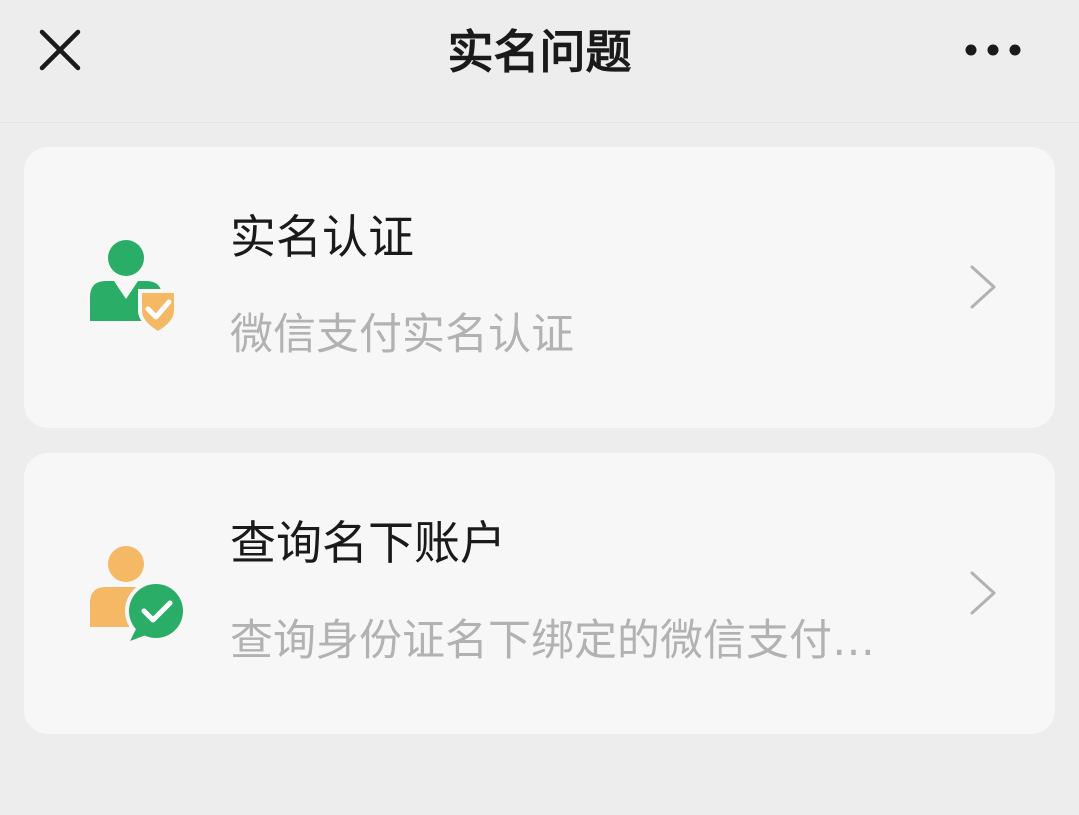 This screenshot has height=815, width=1079. What do you see at coordinates (560, 641) in the screenshot?
I see `item-subtitle: 查询身份证名下绑定的微信支付账户` at bounding box center [560, 641].